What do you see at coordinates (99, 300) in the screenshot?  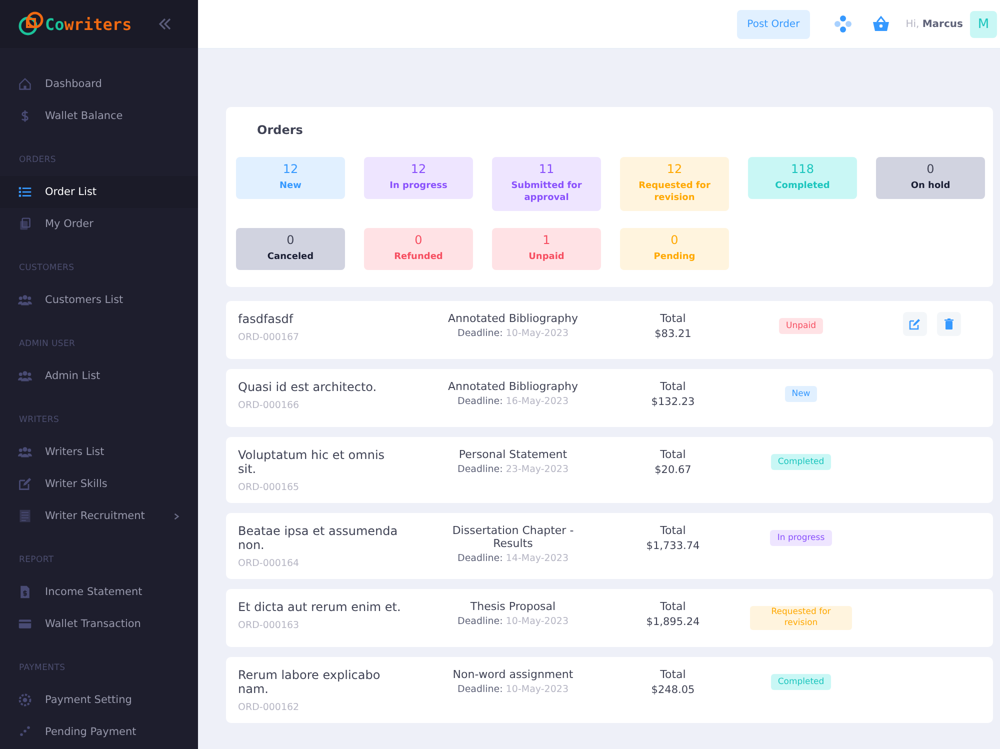 I see `sidebar-item: Customers List` at bounding box center [99, 300].